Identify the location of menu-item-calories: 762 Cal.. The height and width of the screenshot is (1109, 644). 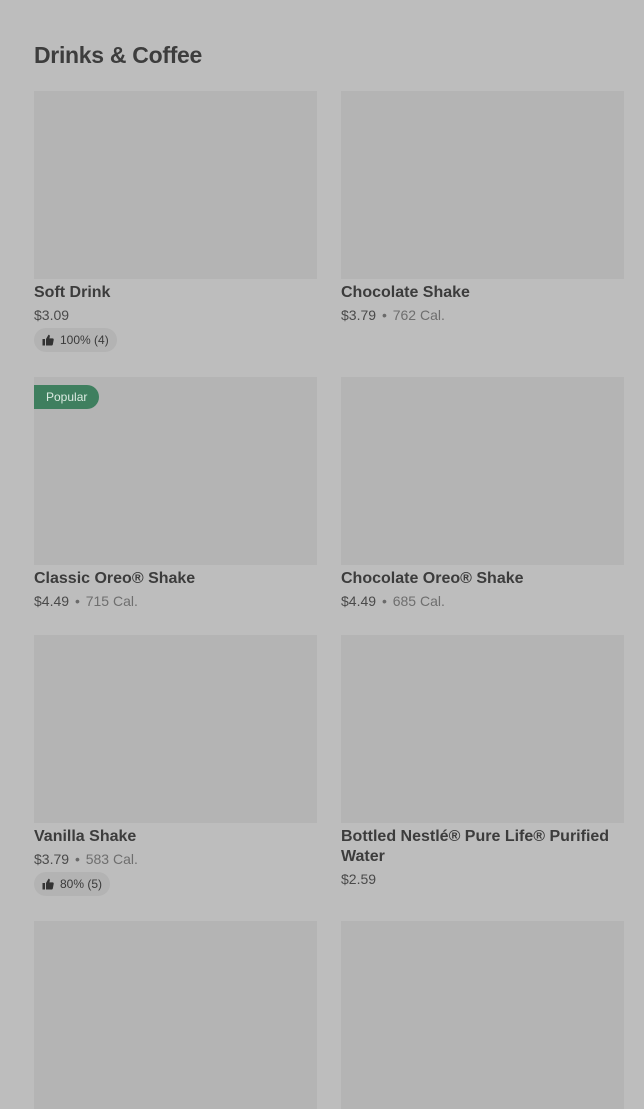
(418, 315).